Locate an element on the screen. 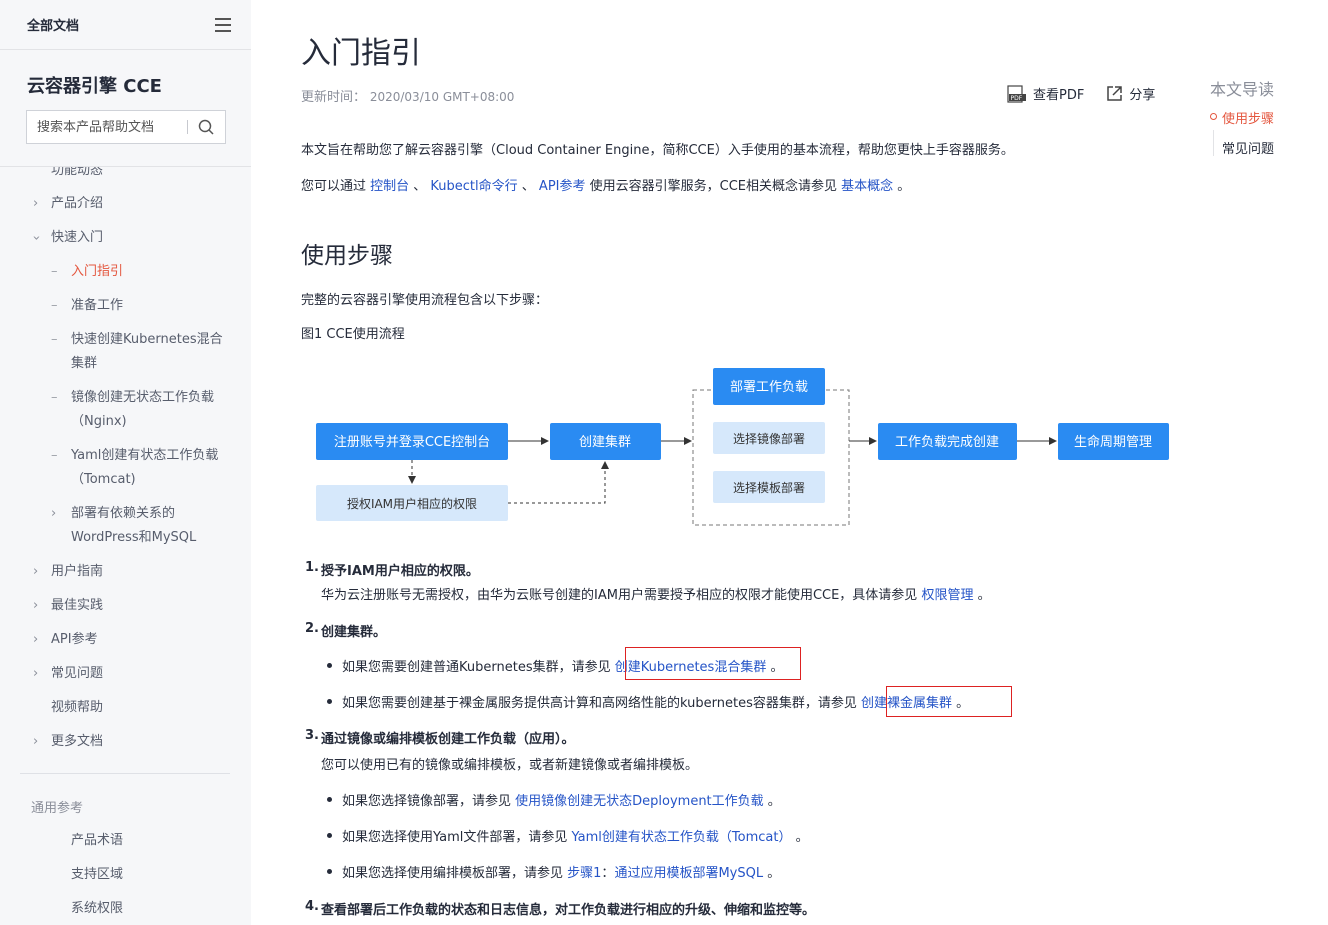 The height and width of the screenshot is (925, 1328). flow-grant: 授权IAM用户相应的权限 is located at coordinates (412, 503).